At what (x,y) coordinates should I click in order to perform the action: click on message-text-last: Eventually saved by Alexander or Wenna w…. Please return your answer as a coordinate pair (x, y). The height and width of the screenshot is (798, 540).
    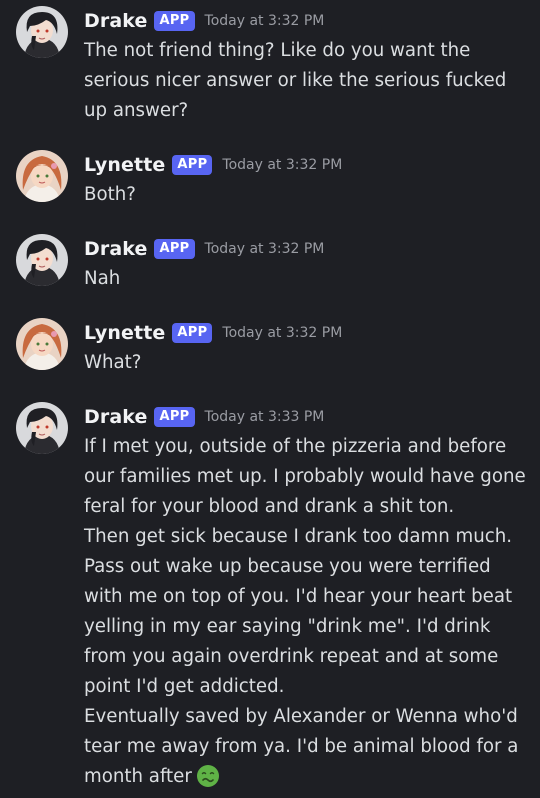
    Looking at the image, I should click on (307, 747).